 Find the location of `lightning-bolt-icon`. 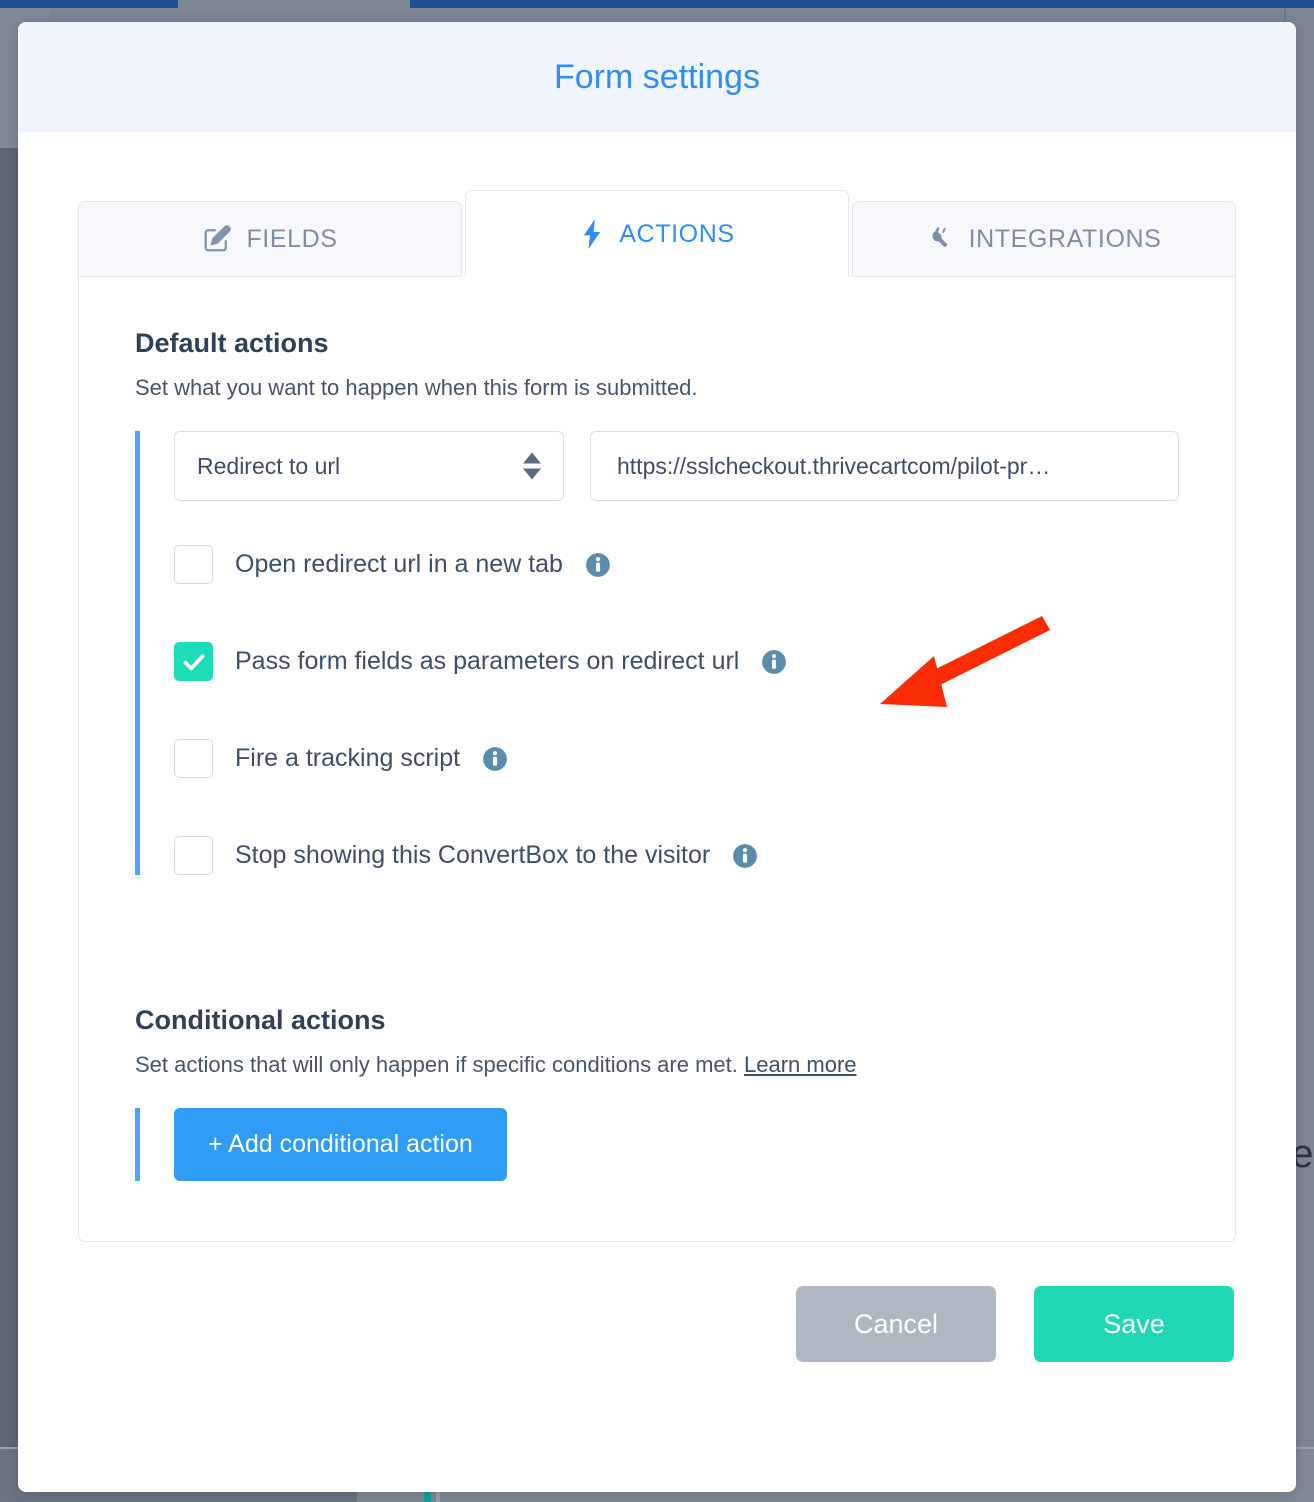

lightning-bolt-icon is located at coordinates (592, 234).